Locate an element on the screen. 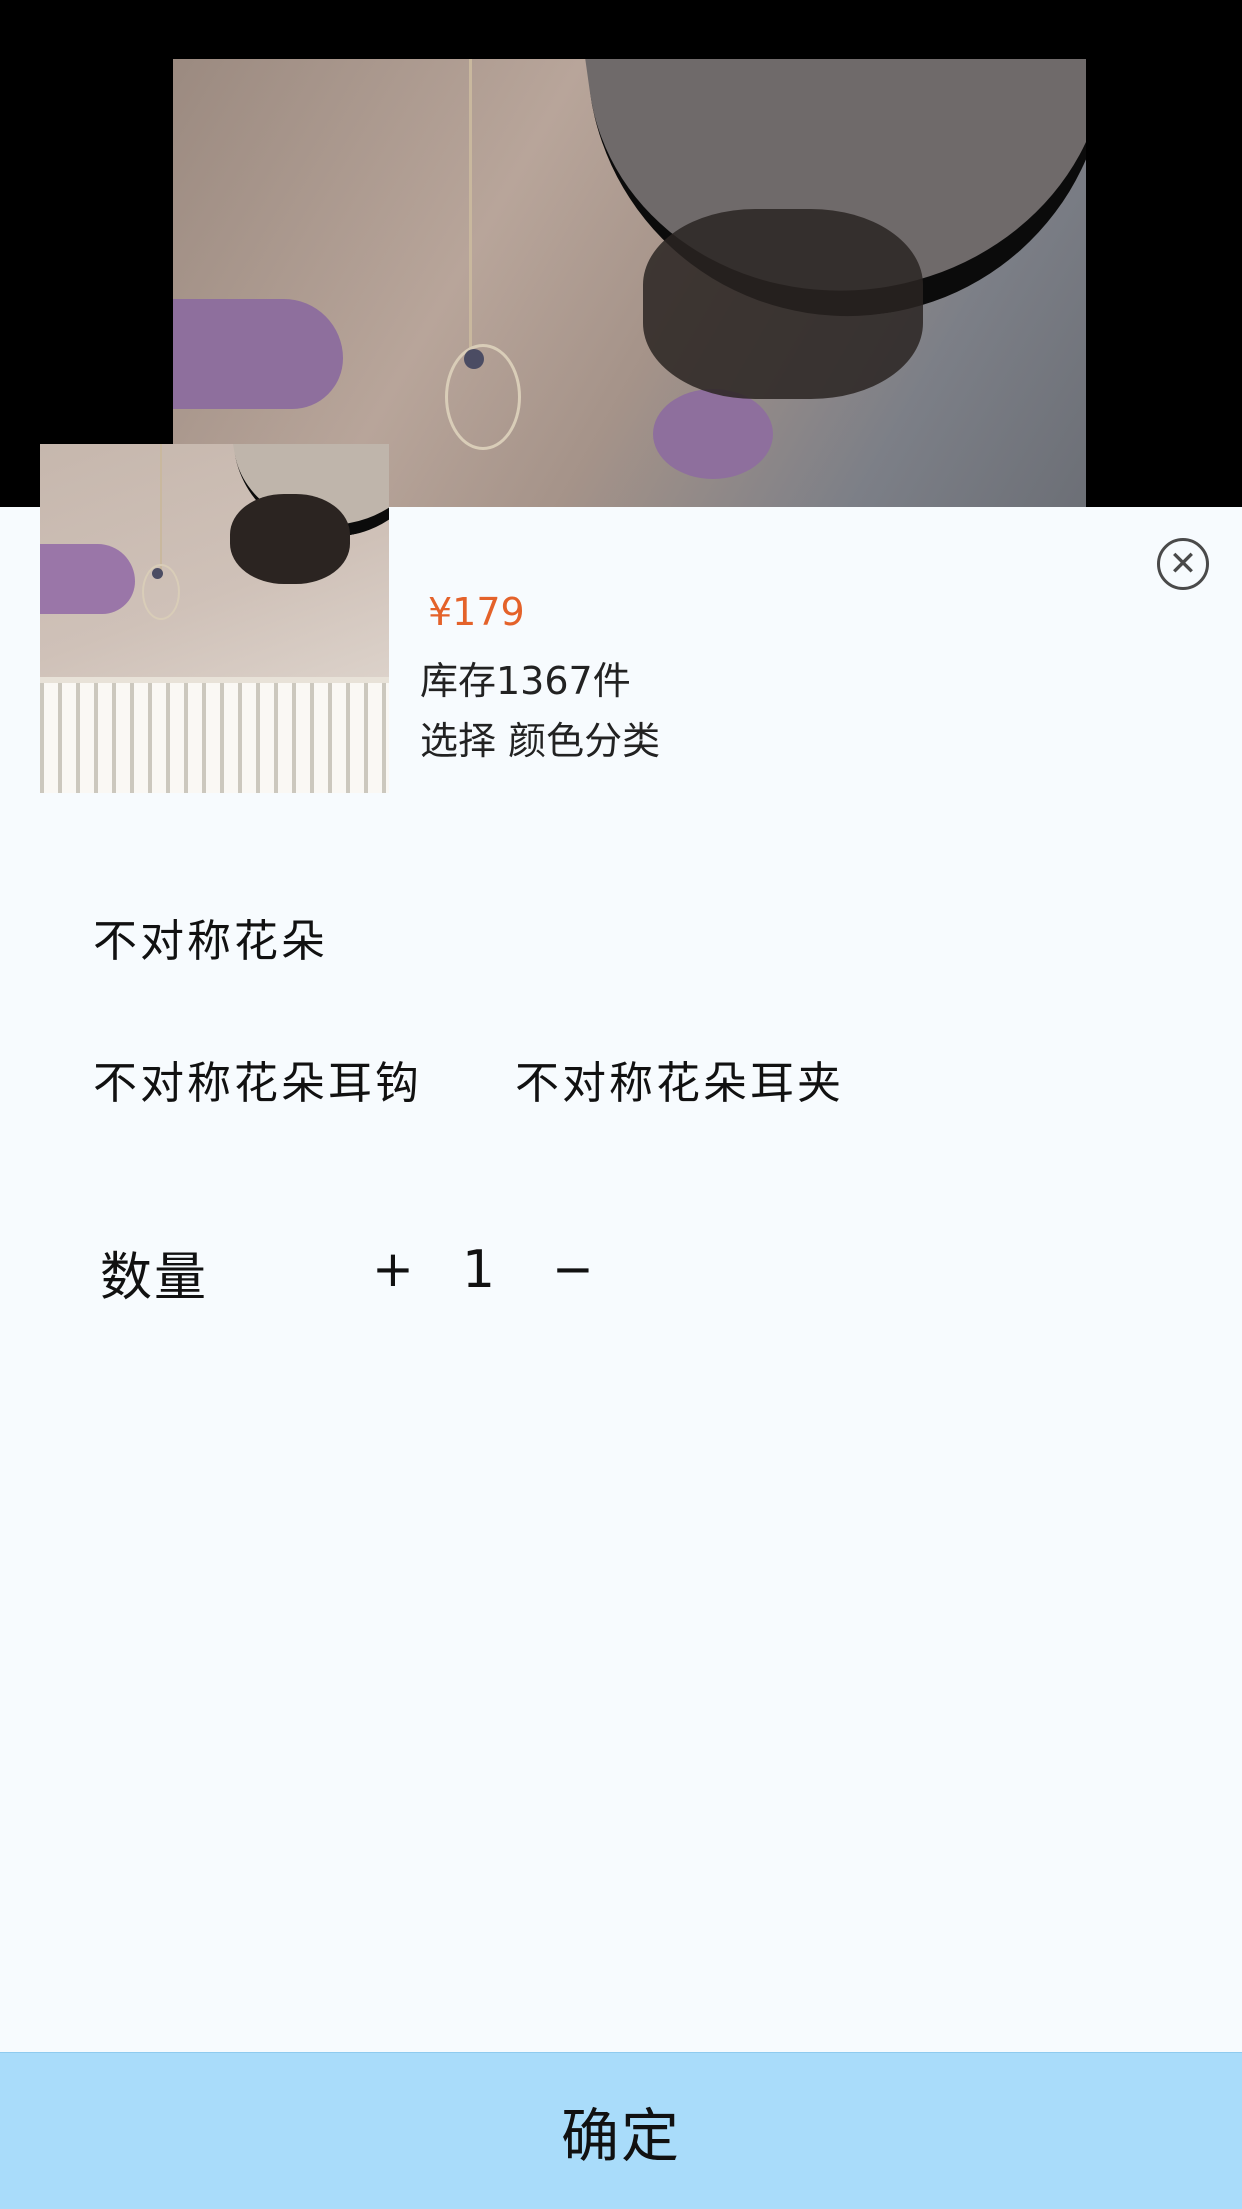 This screenshot has width=1242, height=2209. variant-option-ear-hook: 不对称花朵耳钩 is located at coordinates (257, 1079).